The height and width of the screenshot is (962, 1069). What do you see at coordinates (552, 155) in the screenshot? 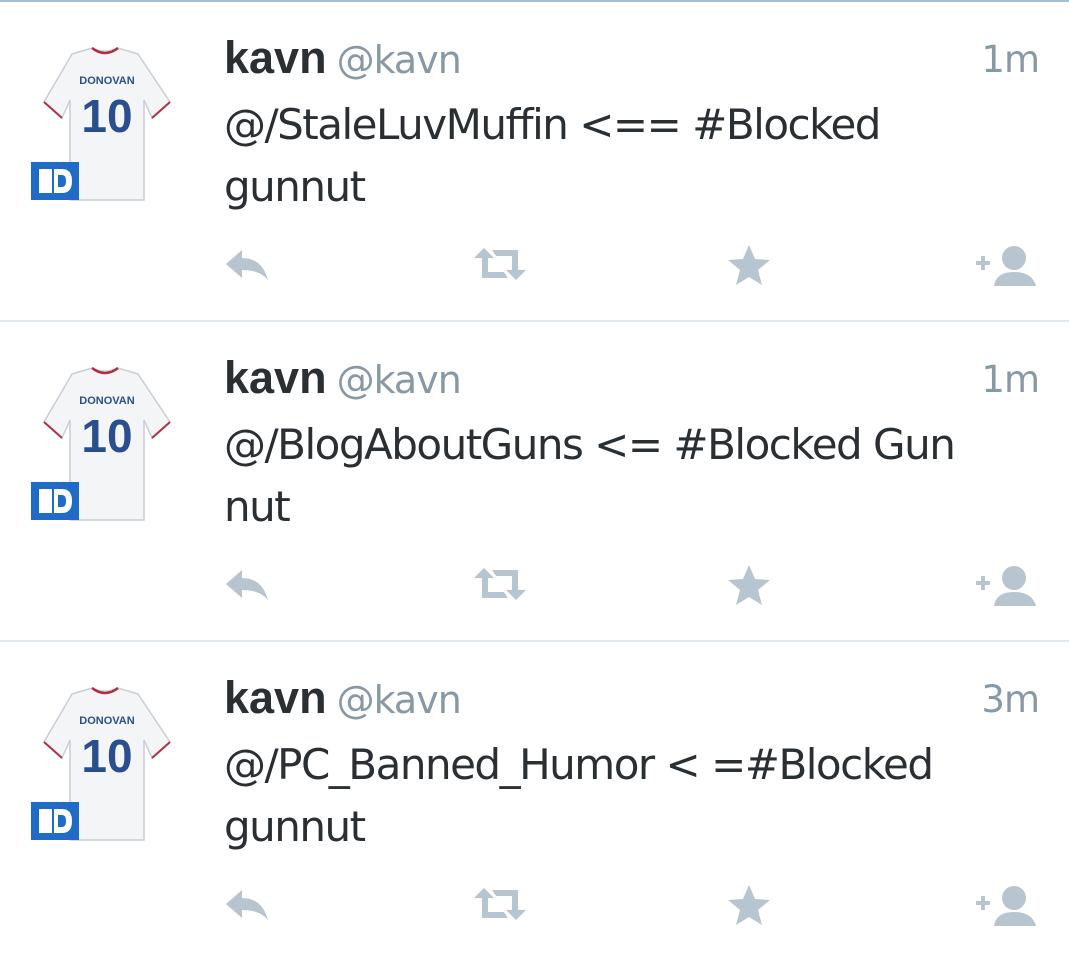
I see `tweet-text: @/StaleLuvMuffin <== #Blocked gunnut` at bounding box center [552, 155].